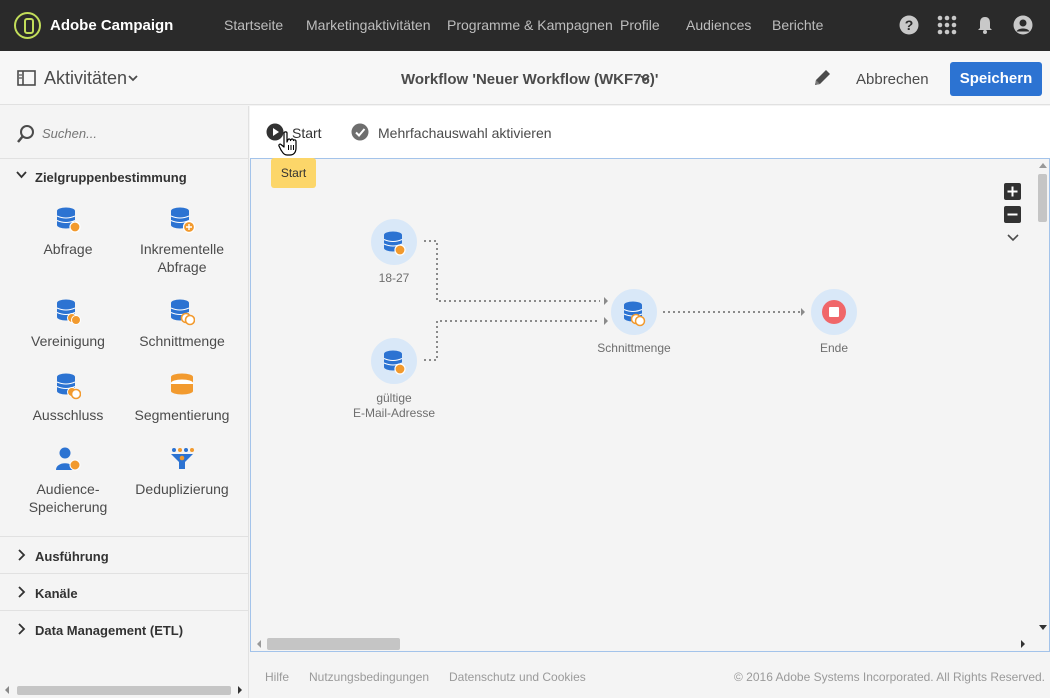 The width and height of the screenshot is (1050, 698). I want to click on apps-grid-icon, so click(947, 25).